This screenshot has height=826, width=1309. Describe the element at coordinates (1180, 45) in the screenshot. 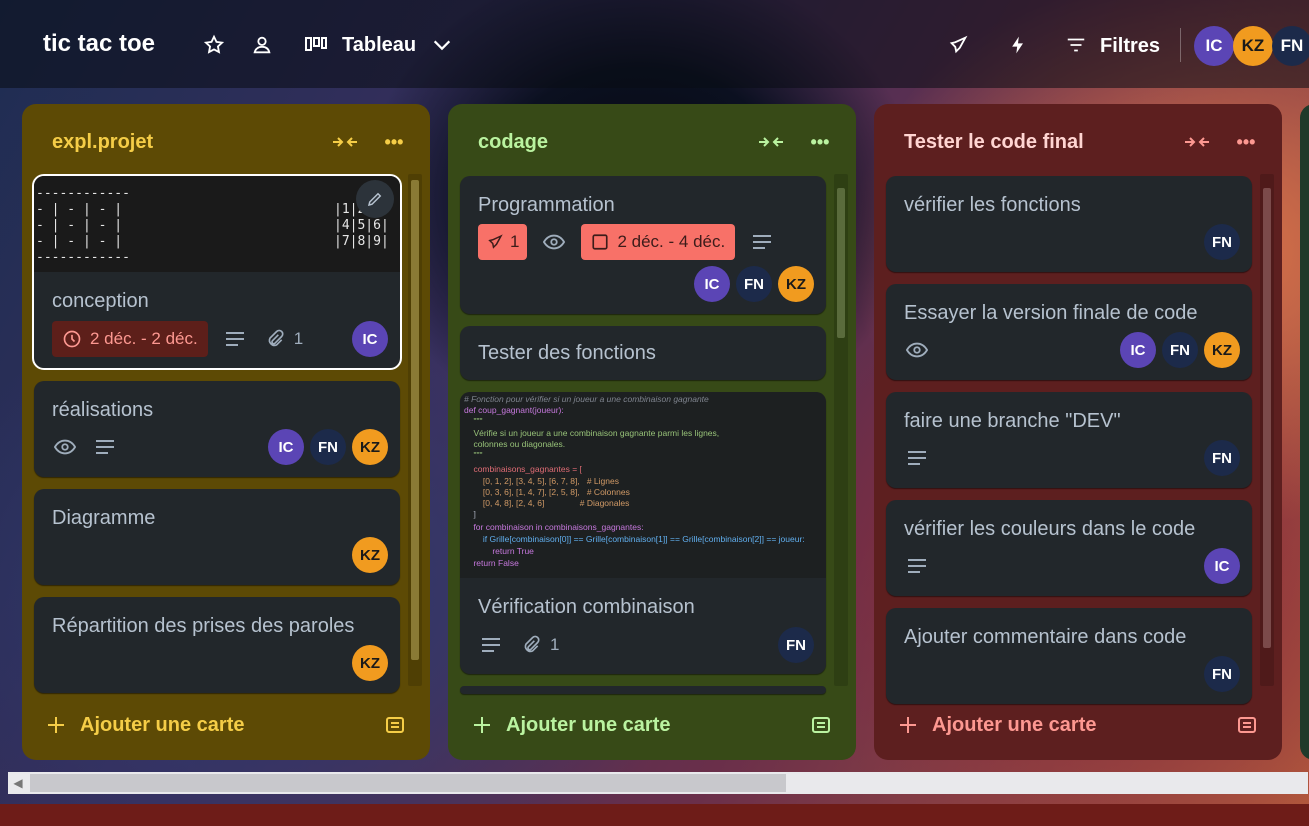

I see `header-divider` at that location.